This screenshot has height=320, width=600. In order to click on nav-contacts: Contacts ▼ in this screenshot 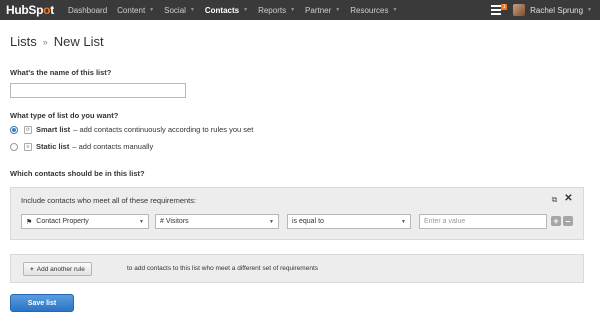, I will do `click(226, 10)`.